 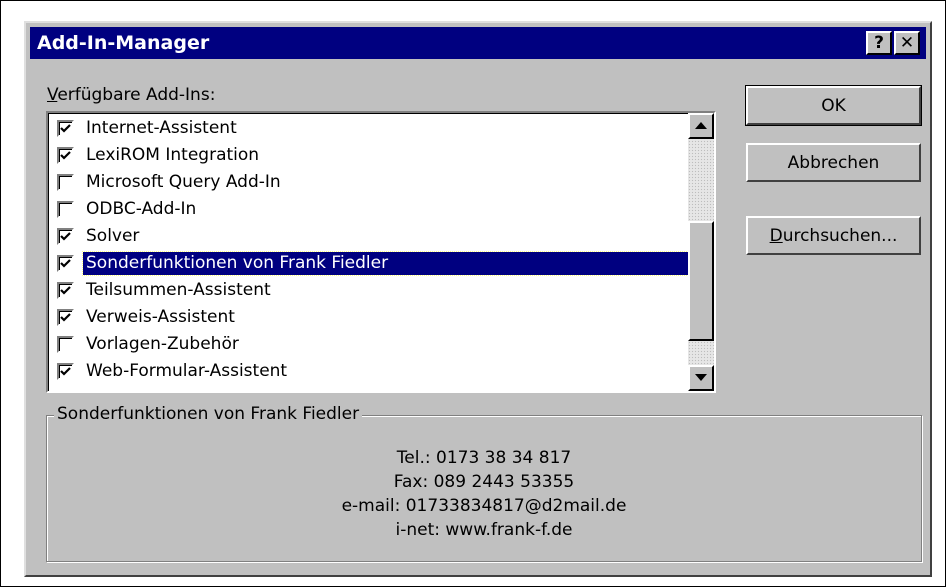 I want to click on ok-button-label: OK, so click(x=833, y=105).